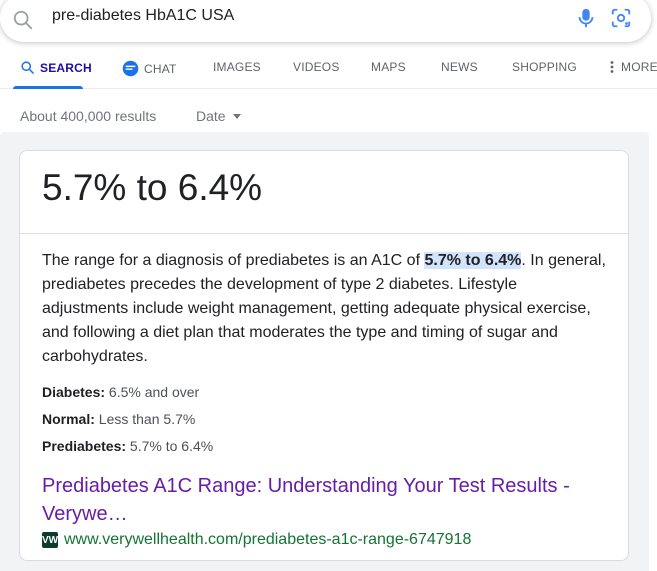  Describe the element at coordinates (612, 67) in the screenshot. I see `more-vertical-icon` at that location.